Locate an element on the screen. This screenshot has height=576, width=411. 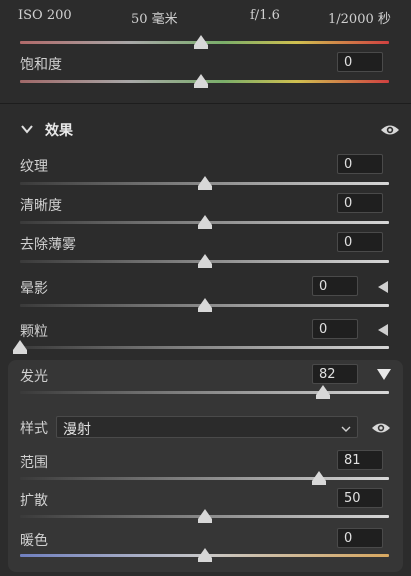
expand-grain-icon is located at coordinates (383, 330).